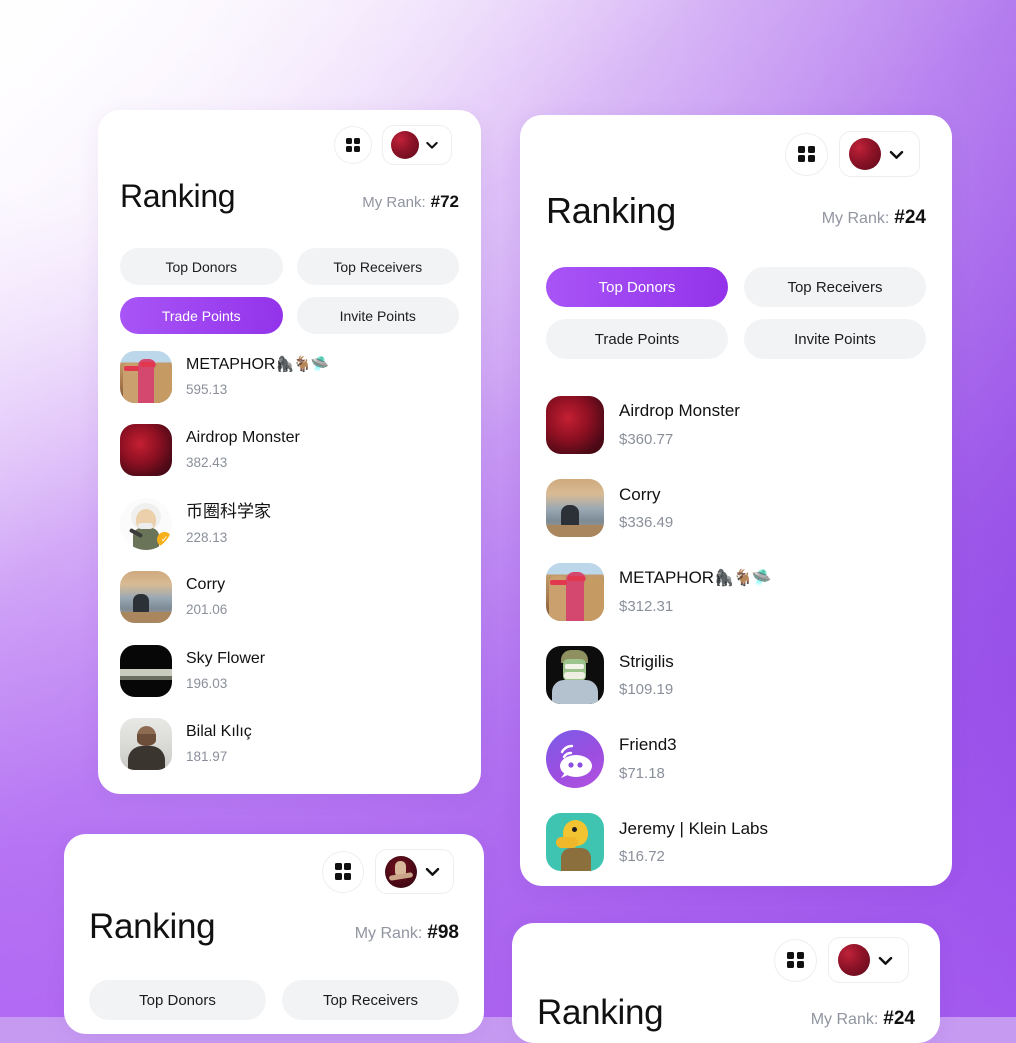  Describe the element at coordinates (679, 424) in the screenshot. I see `list-item-text: Airdrop Monster $360.77` at that location.